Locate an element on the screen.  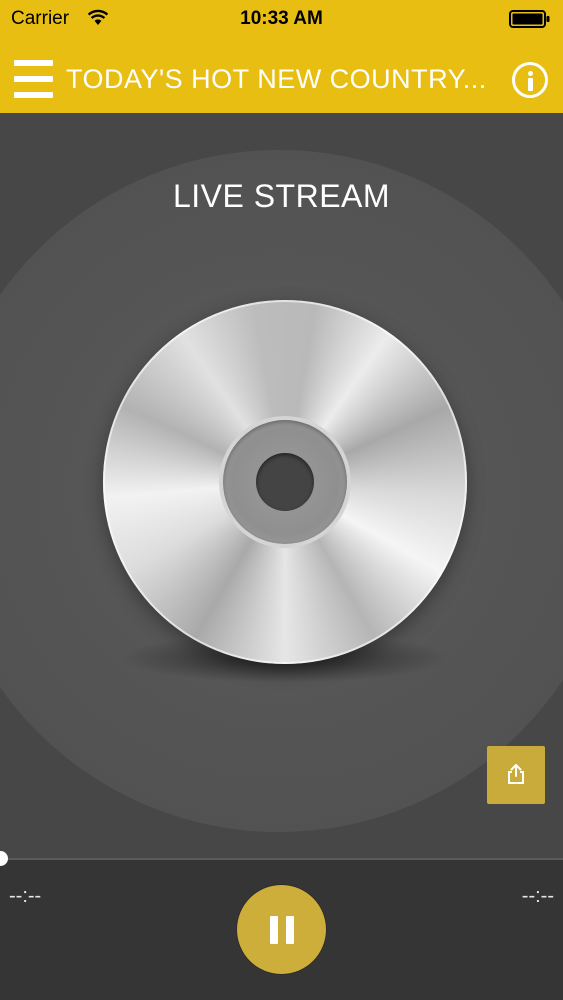
time-remaining: --:-- is located at coordinates (537, 896).